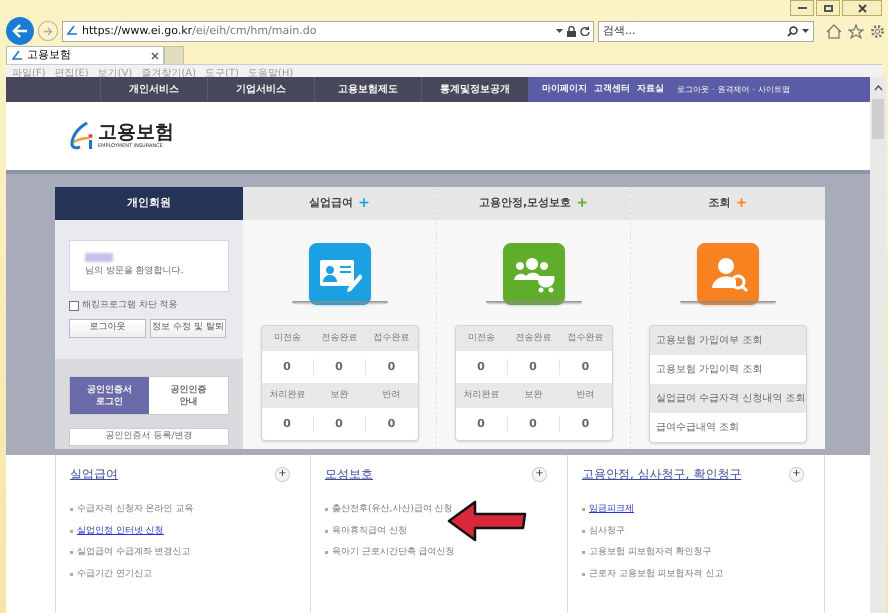  What do you see at coordinates (828, 8) in the screenshot?
I see `maximize-button` at bounding box center [828, 8].